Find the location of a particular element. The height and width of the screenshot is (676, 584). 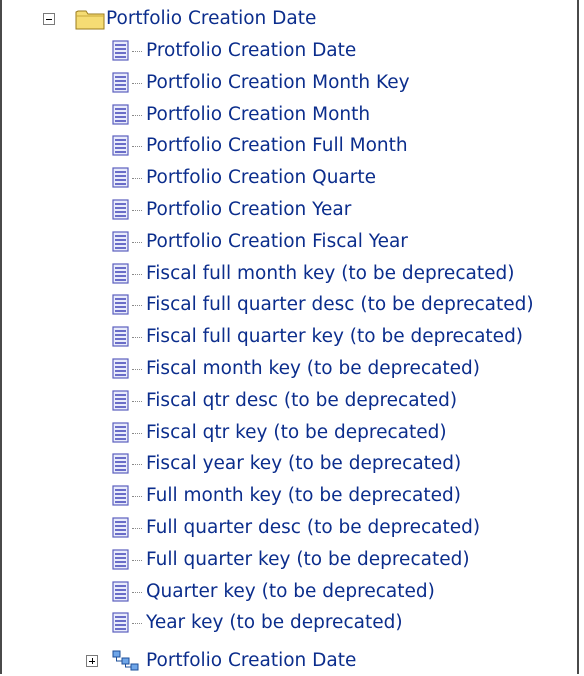

column-row: Protfolio Creation Date is located at coordinates (289, 51).